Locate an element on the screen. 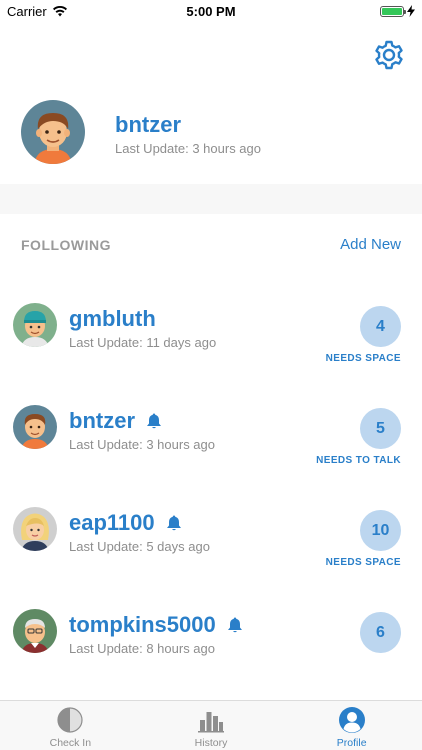  add-new-button: Add New is located at coordinates (370, 244).